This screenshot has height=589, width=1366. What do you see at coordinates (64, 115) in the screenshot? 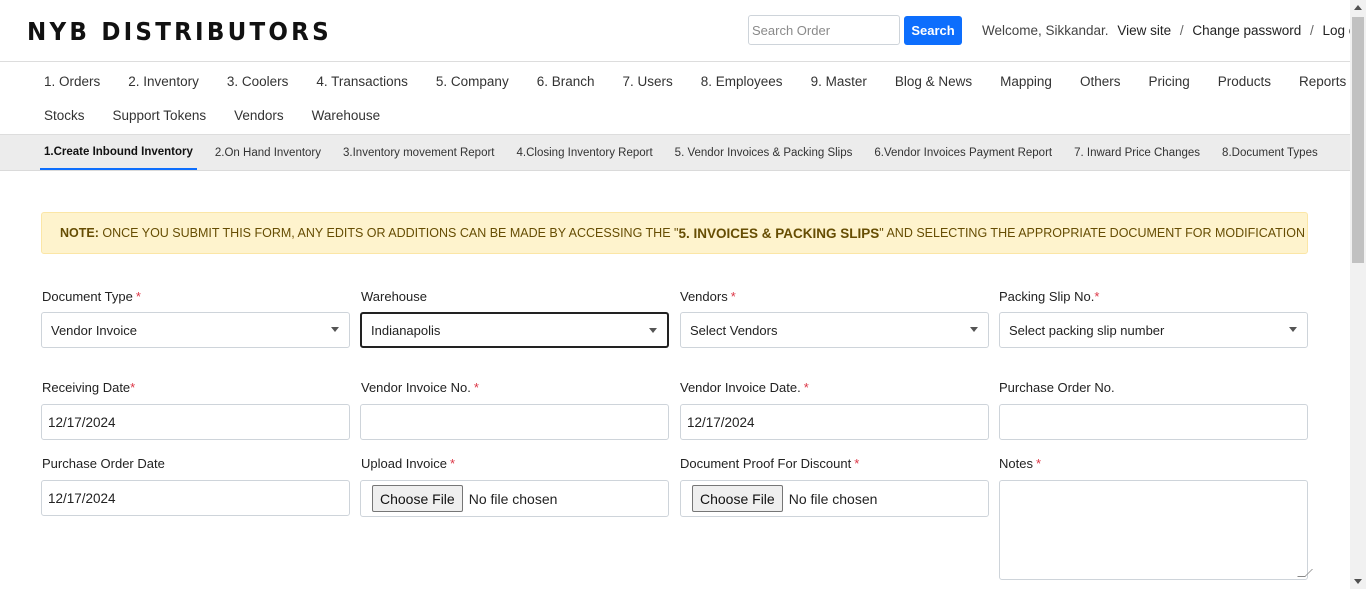
I see `nav-item-stocks: Stocks` at bounding box center [64, 115].